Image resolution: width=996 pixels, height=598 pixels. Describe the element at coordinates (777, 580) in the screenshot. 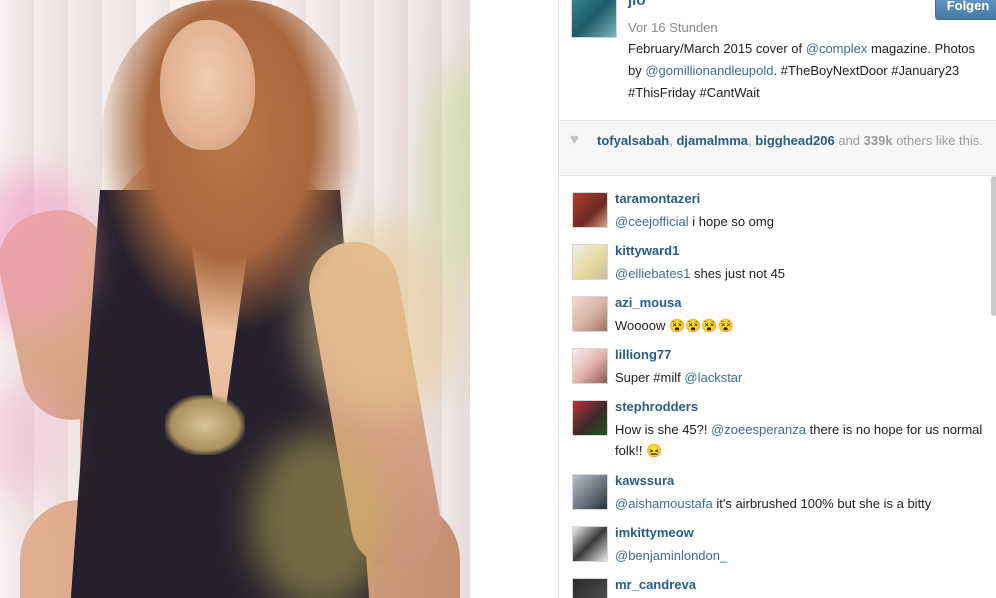

I see `comment-item: mr_candreva` at that location.